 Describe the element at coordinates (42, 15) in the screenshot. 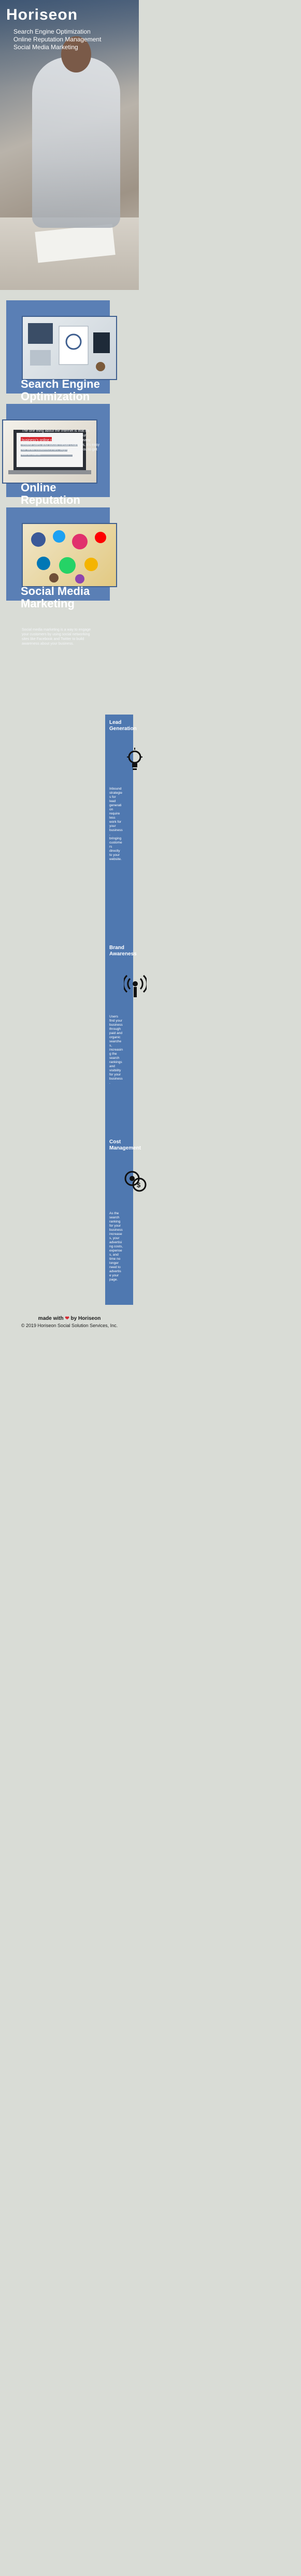

I see `site-logo: Horiseon` at that location.